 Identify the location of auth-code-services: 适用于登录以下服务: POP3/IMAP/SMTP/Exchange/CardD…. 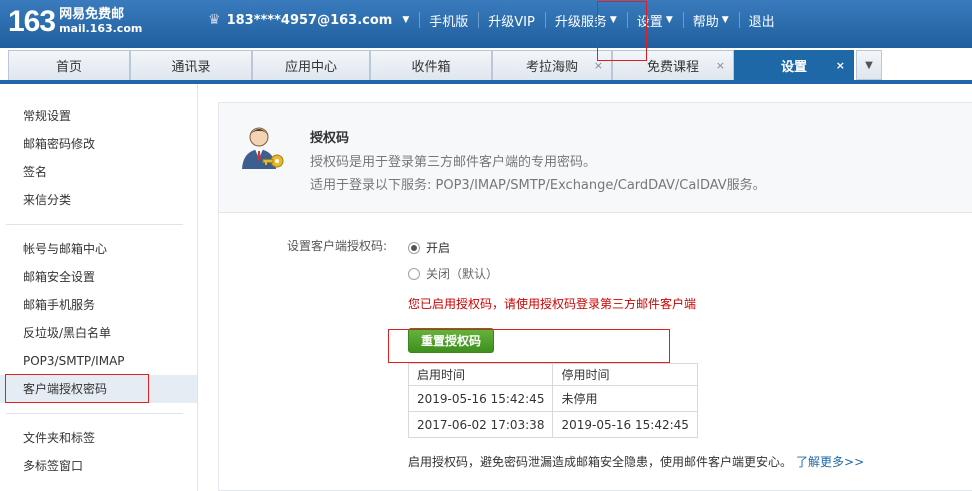
(538, 185).